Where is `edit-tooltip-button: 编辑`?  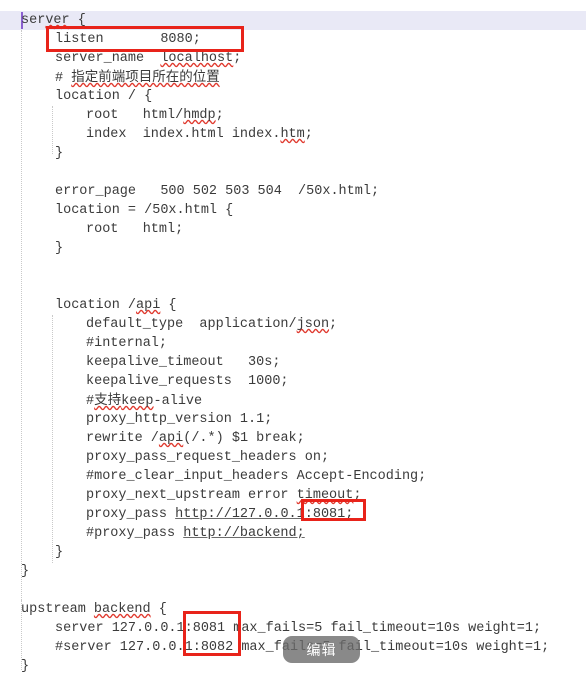
edit-tooltip-button: 编辑 is located at coordinates (321, 649).